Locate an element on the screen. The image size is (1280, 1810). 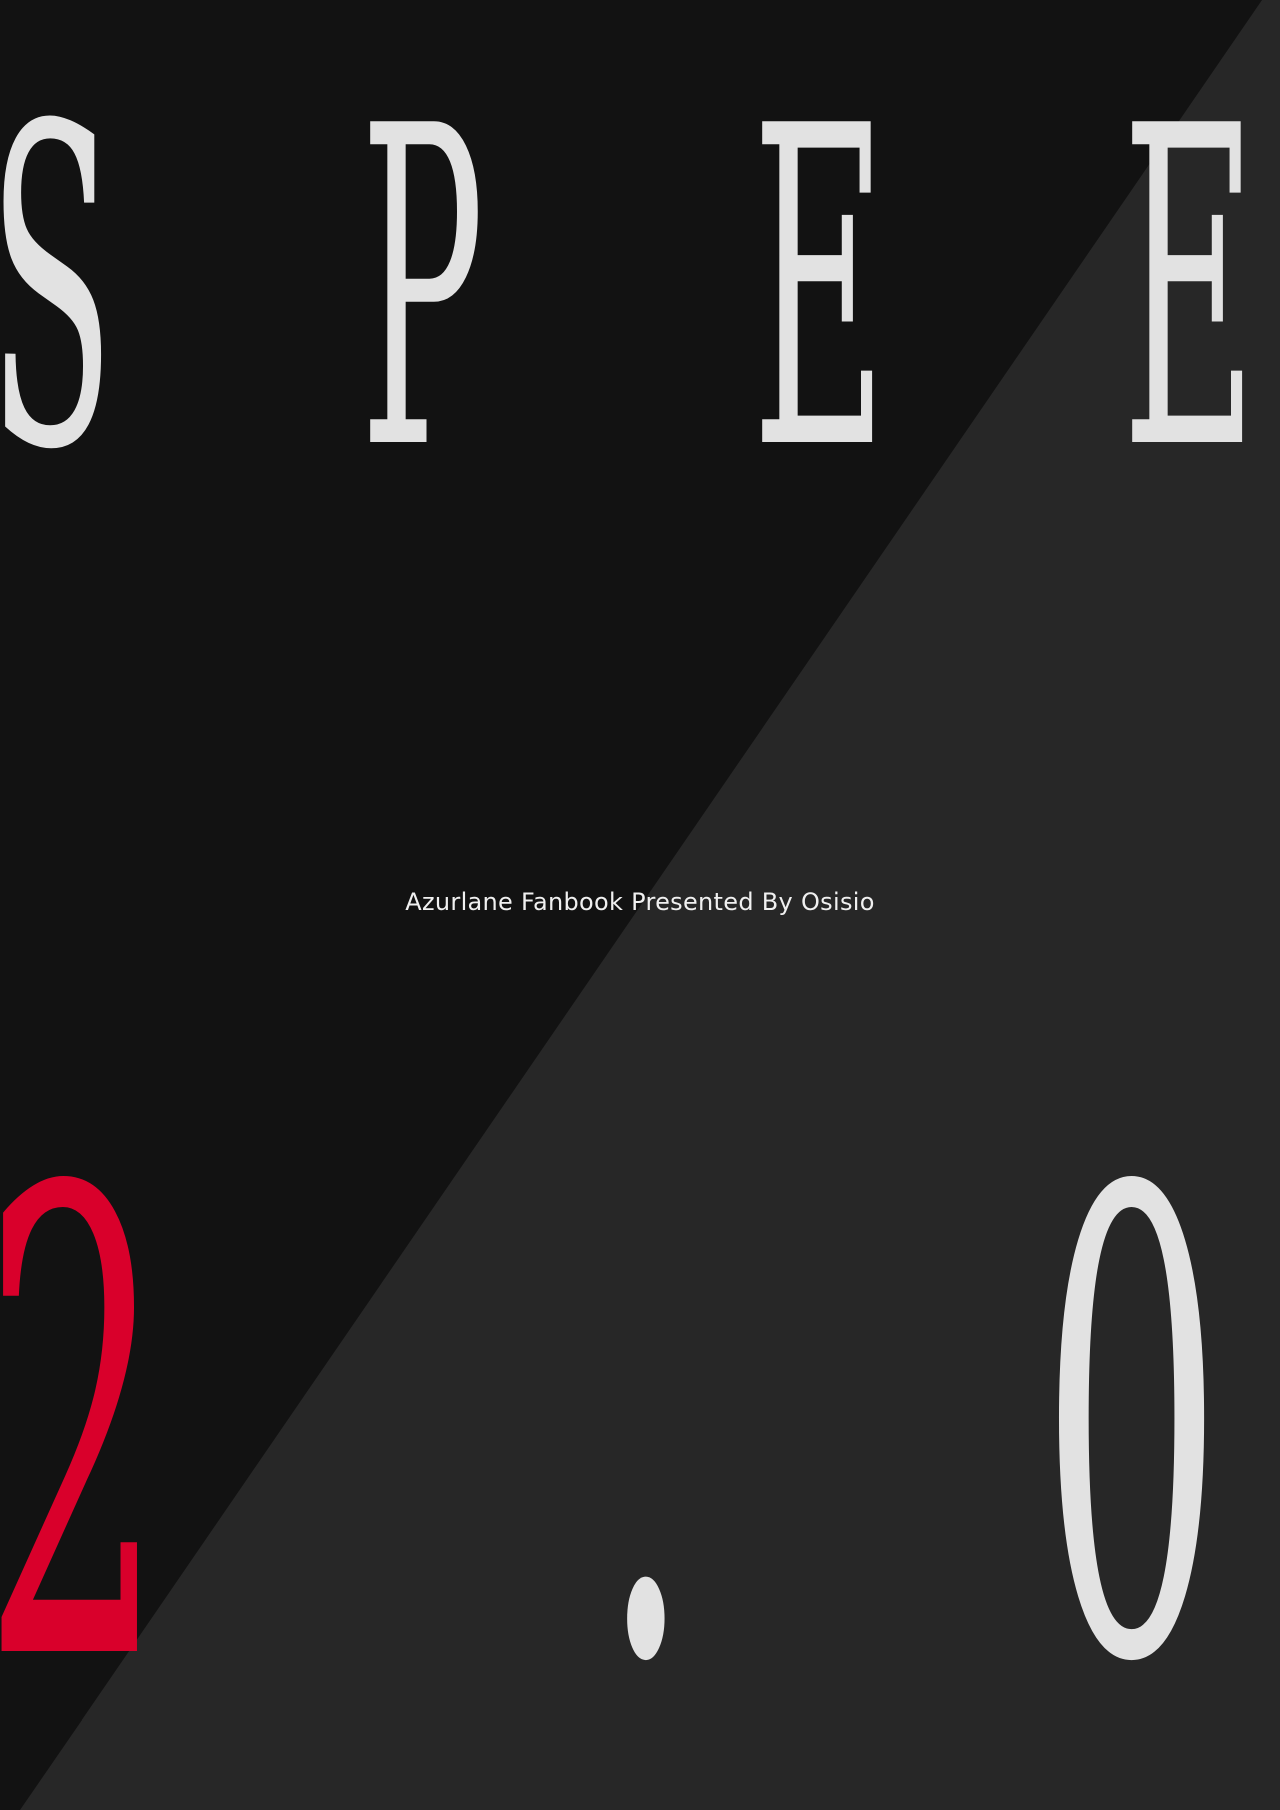
version-digit-0: 0 is located at coordinates (1132, 1429).